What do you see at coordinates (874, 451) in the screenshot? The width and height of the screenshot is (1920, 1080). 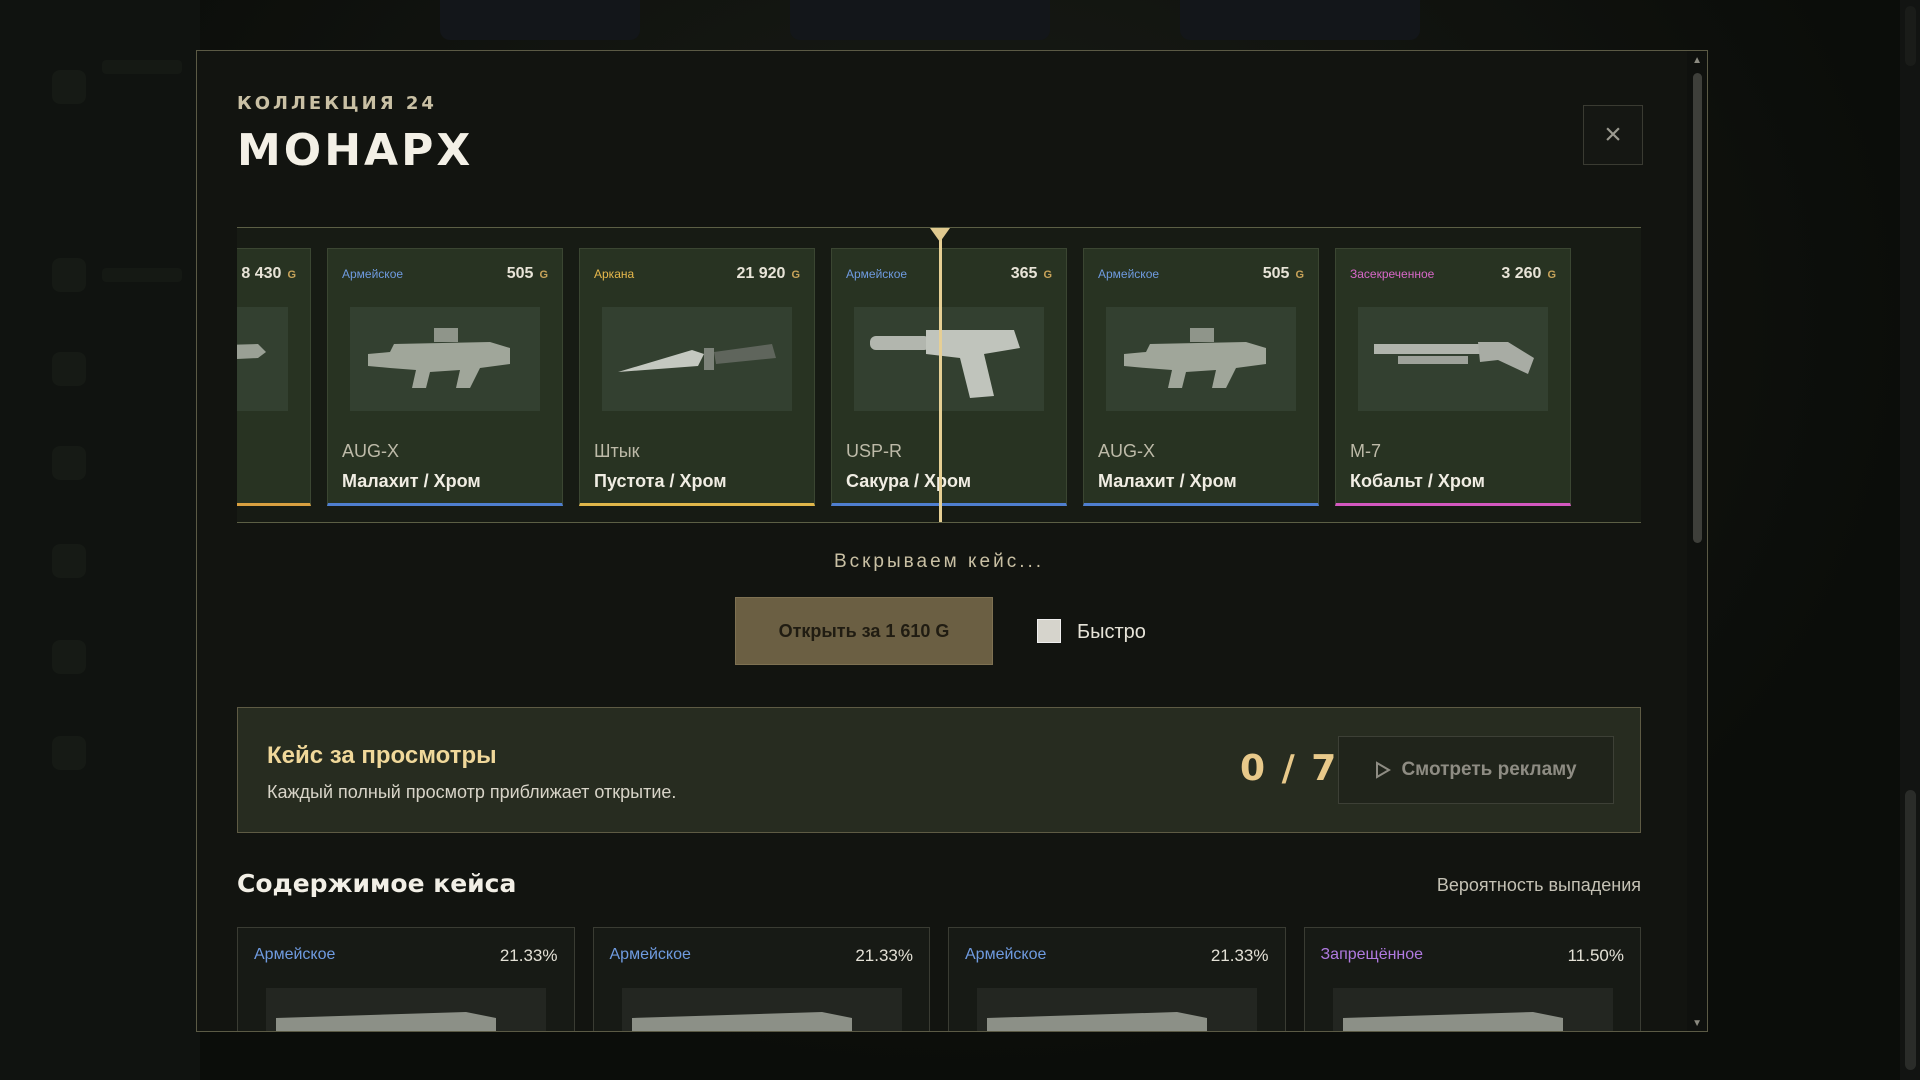 I see `item-weapon: USP-R` at bounding box center [874, 451].